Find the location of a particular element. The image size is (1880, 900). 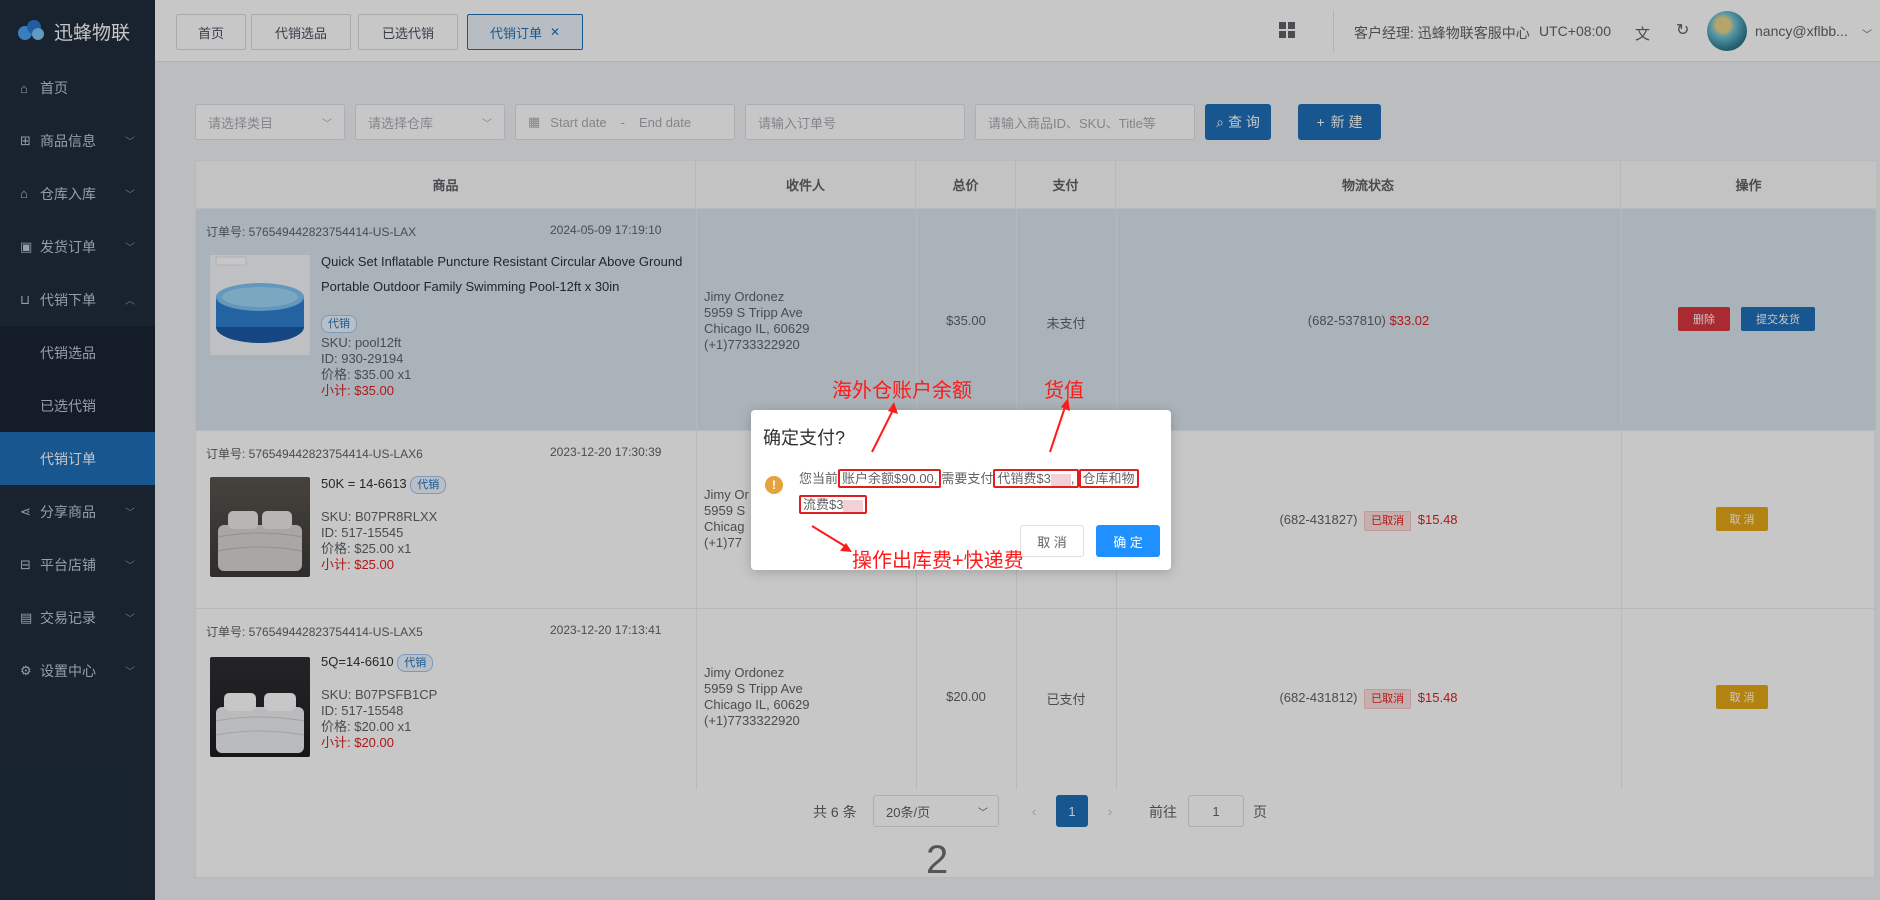

annotation-balance: 海外仓账户余额 is located at coordinates (902, 391).